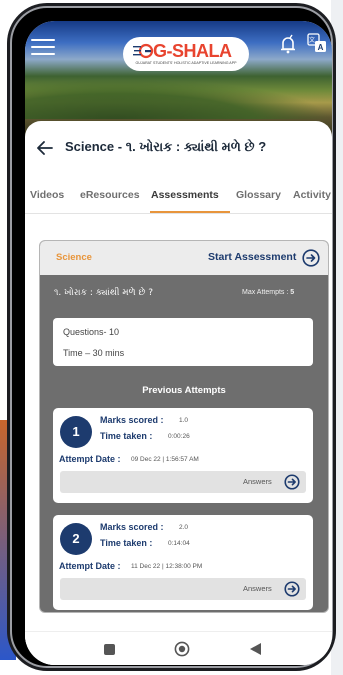  Describe the element at coordinates (312, 40) in the screenshot. I see `svg-text: 文` at that location.